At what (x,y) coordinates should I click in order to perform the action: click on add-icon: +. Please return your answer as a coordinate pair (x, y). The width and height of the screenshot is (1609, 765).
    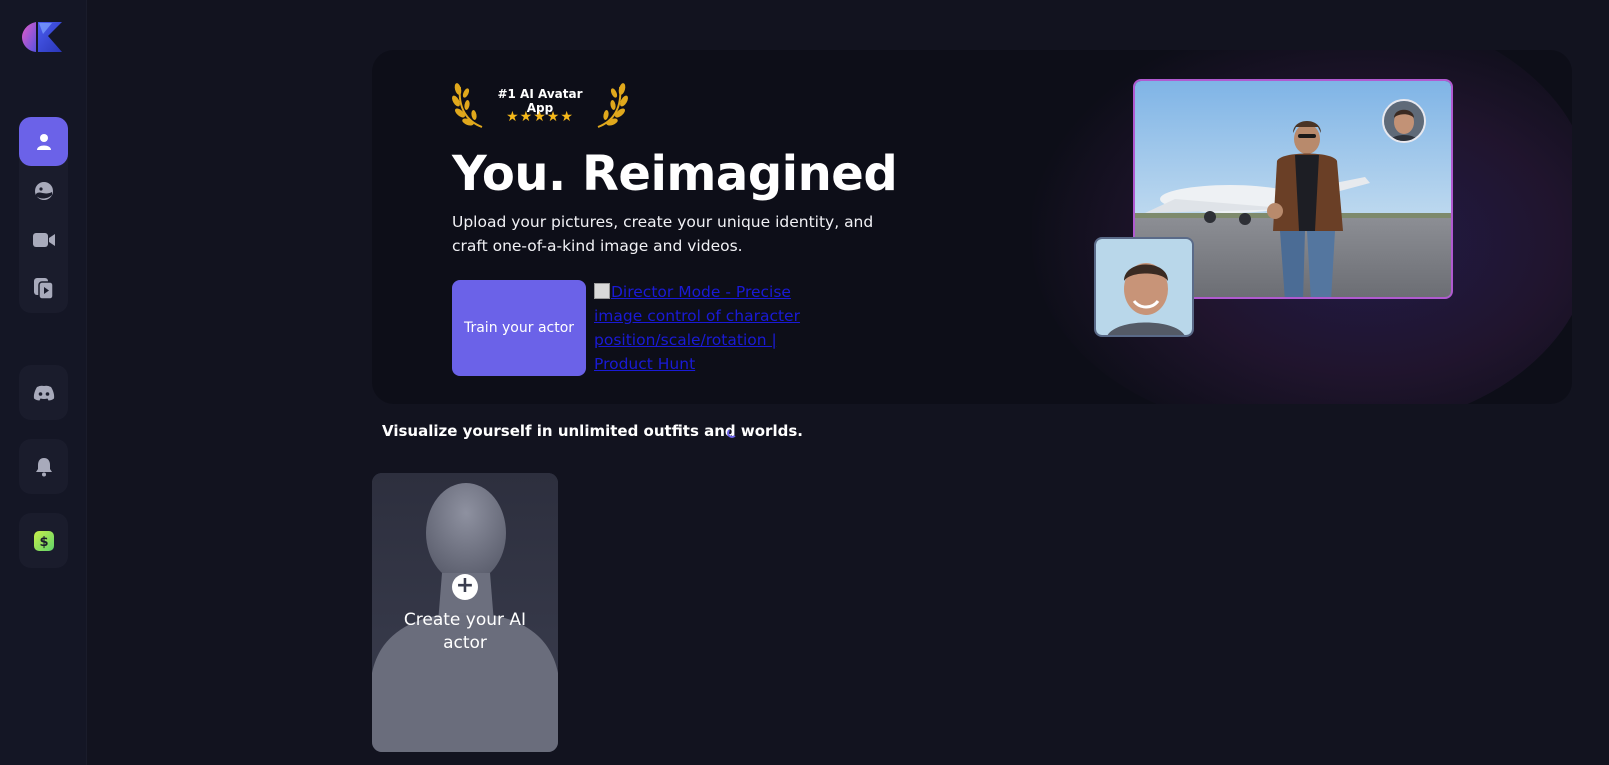
    Looking at the image, I should click on (465, 587).